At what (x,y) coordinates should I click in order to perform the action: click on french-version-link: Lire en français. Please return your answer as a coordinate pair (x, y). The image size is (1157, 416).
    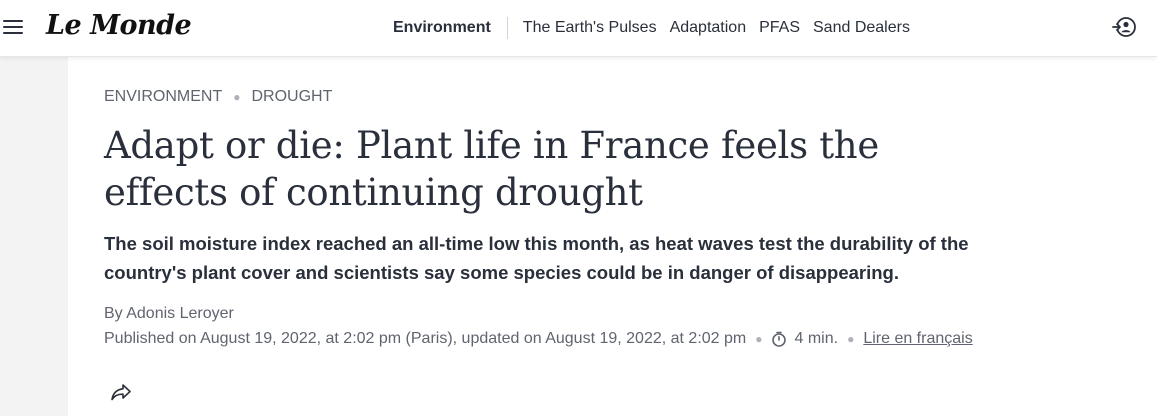
    Looking at the image, I should click on (917, 339).